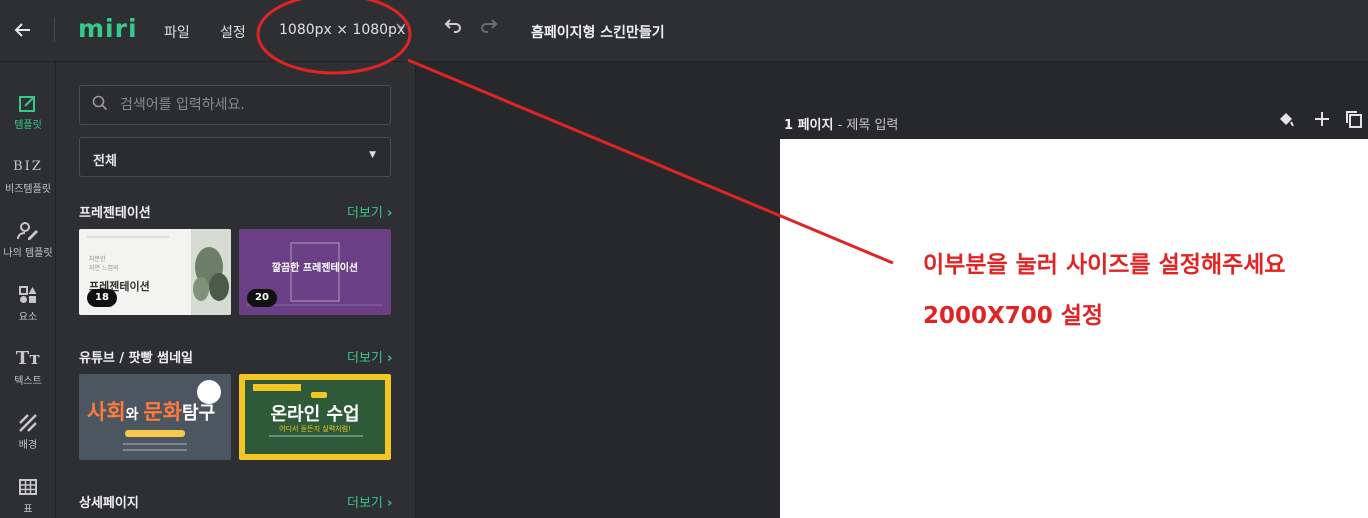 Image resolution: width=1368 pixels, height=518 pixels. Describe the element at coordinates (115, 213) in the screenshot. I see `section-title-presentation: 프레젠테이션` at that location.